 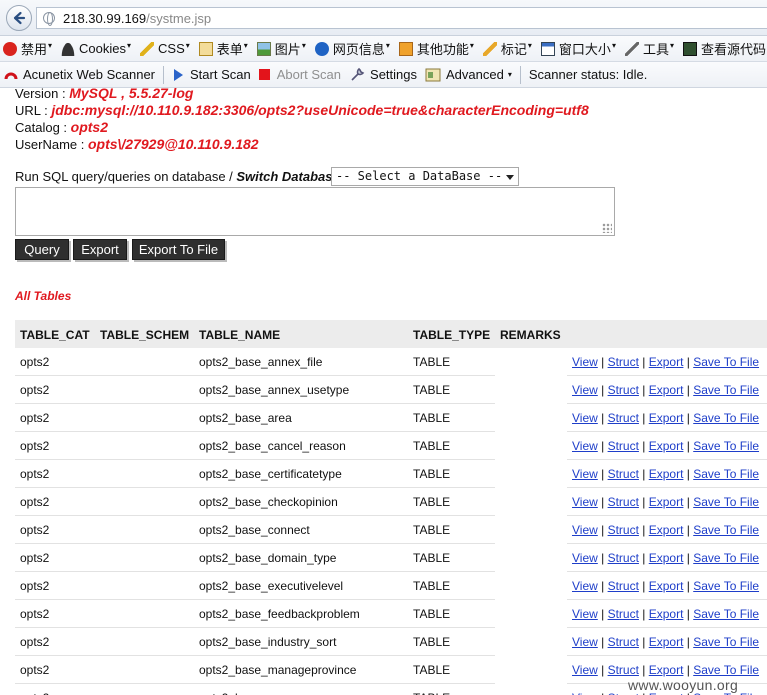 What do you see at coordinates (137, 144) in the screenshot?
I see `username-line: UserName : opts\/27929@10.110.9.182` at bounding box center [137, 144].